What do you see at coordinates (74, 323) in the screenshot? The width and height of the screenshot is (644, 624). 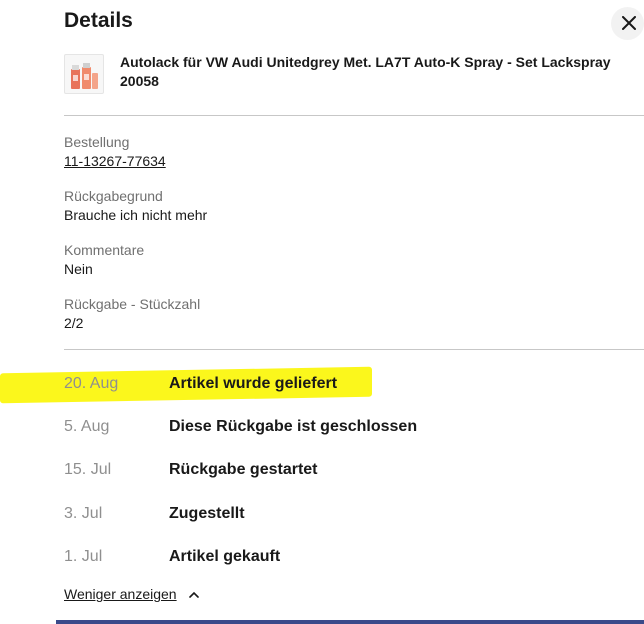 I see `return-quantity-value: 2/2` at bounding box center [74, 323].